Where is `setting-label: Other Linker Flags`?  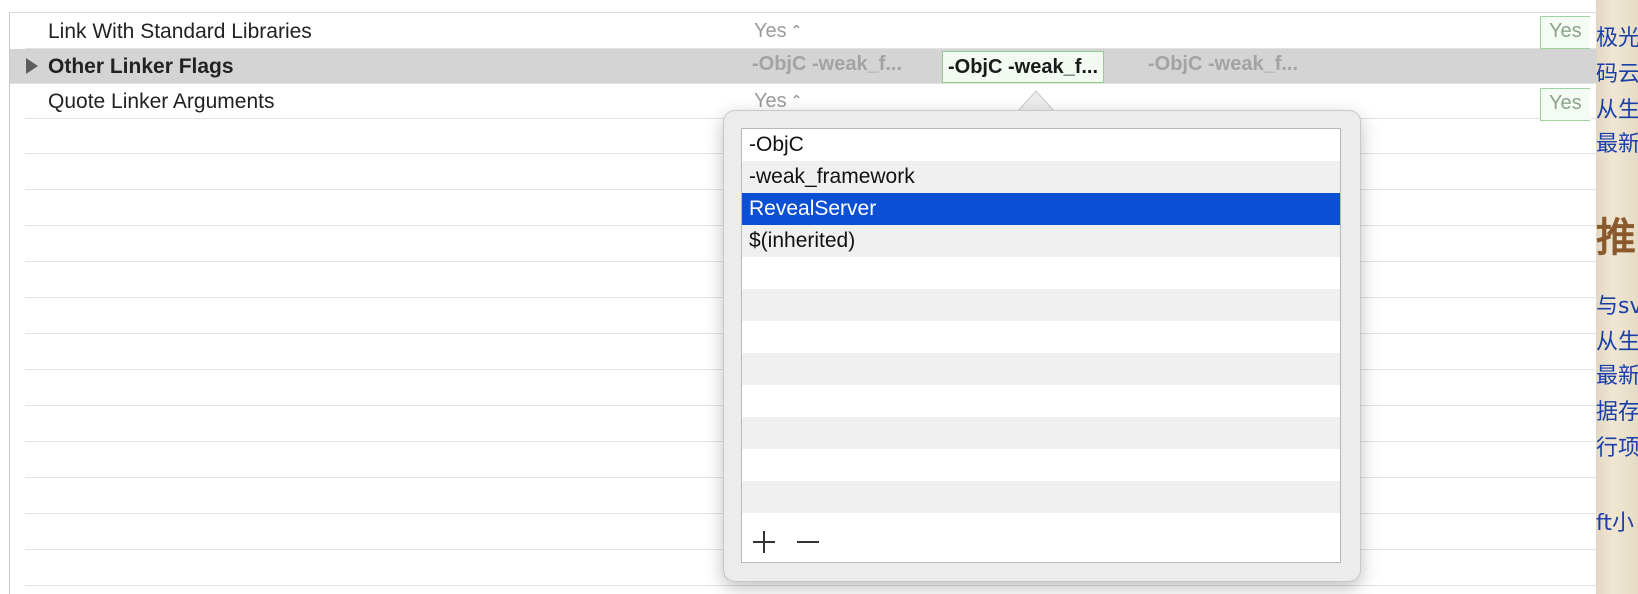 setting-label: Other Linker Flags is located at coordinates (141, 66).